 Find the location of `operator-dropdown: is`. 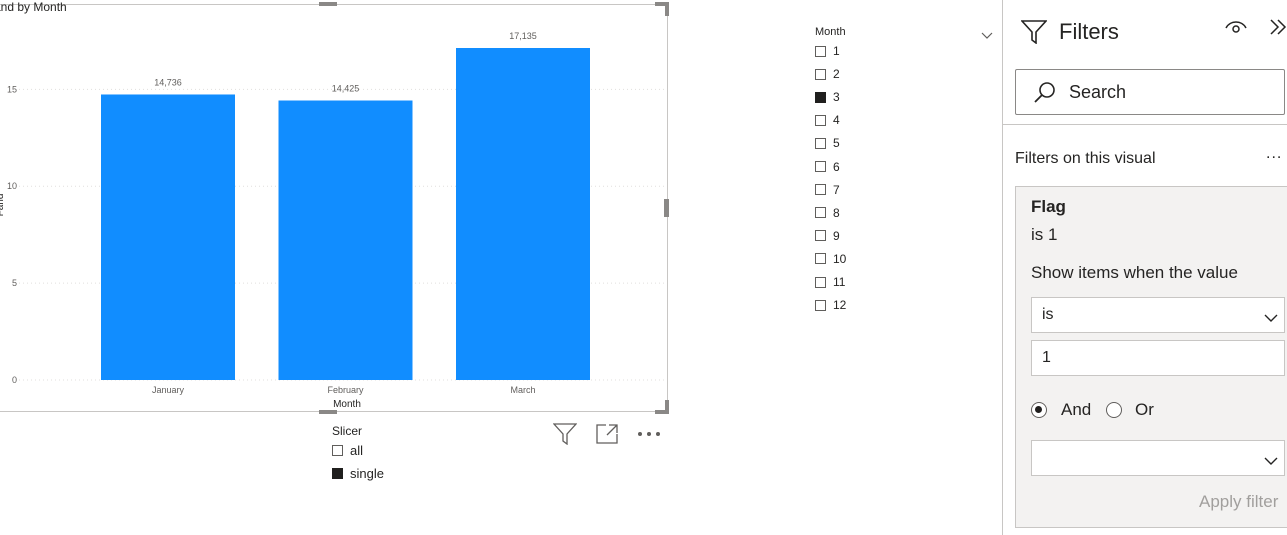

operator-dropdown: is is located at coordinates (1158, 315).